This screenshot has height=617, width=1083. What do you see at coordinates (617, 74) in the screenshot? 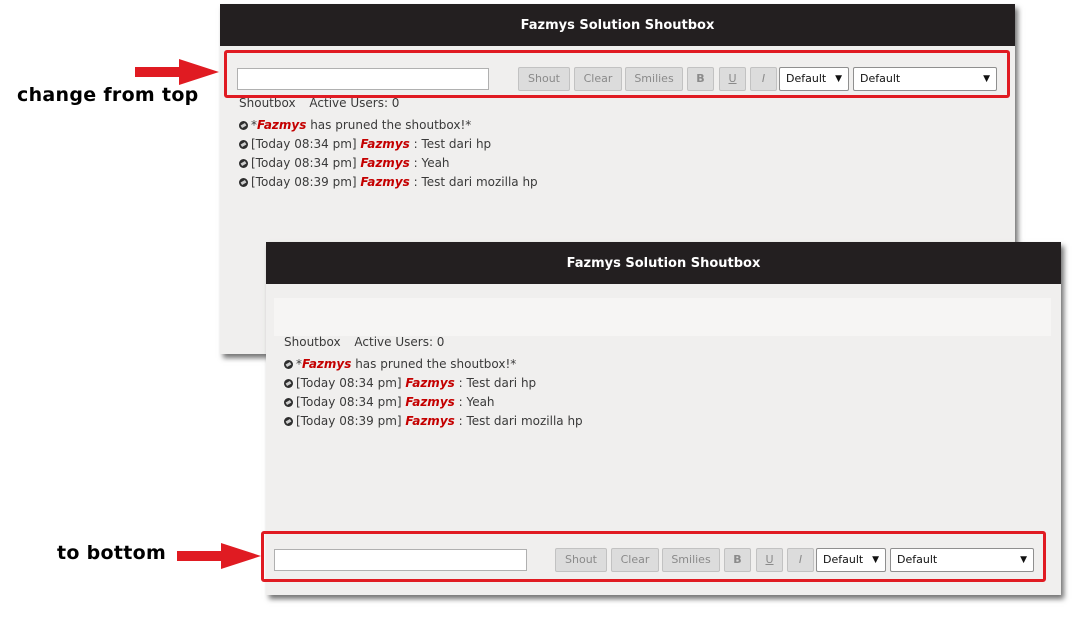
I see `highlight-box-top` at bounding box center [617, 74].